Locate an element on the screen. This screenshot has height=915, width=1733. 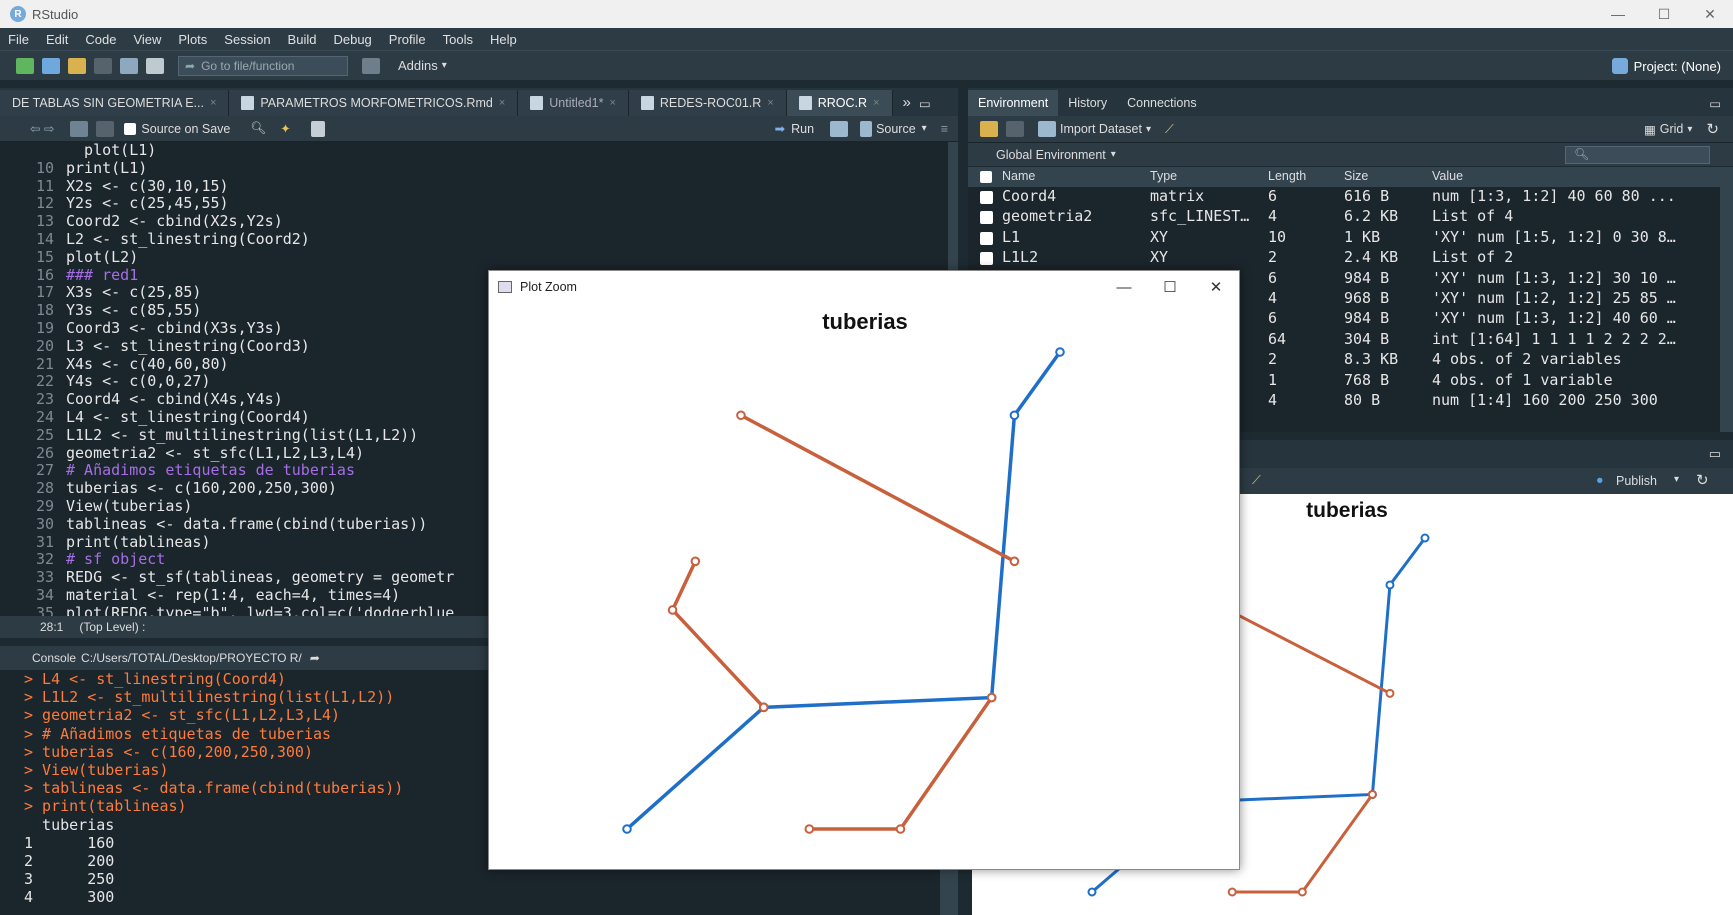
menu-plots: Plots is located at coordinates (192, 39).